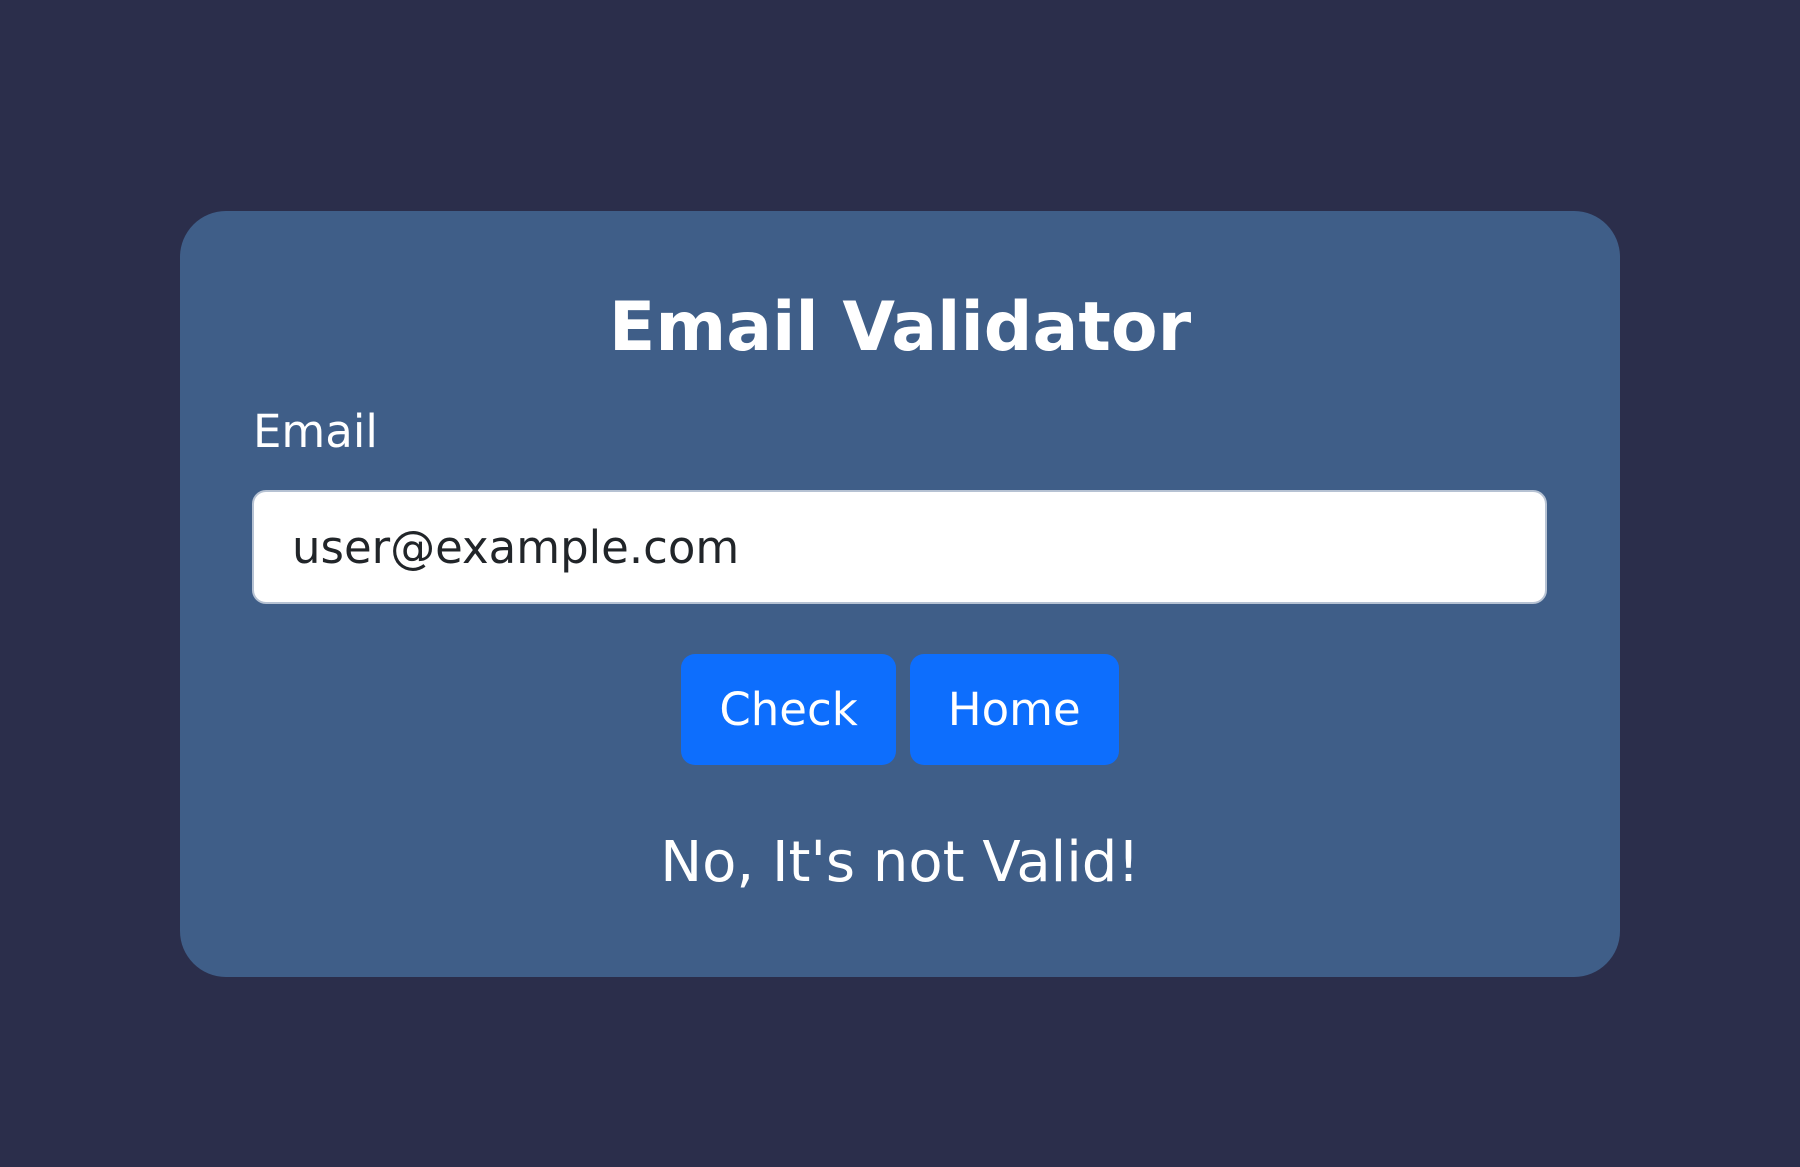 This screenshot has width=1800, height=1167. I want to click on page-title: Email Validator, so click(900, 327).